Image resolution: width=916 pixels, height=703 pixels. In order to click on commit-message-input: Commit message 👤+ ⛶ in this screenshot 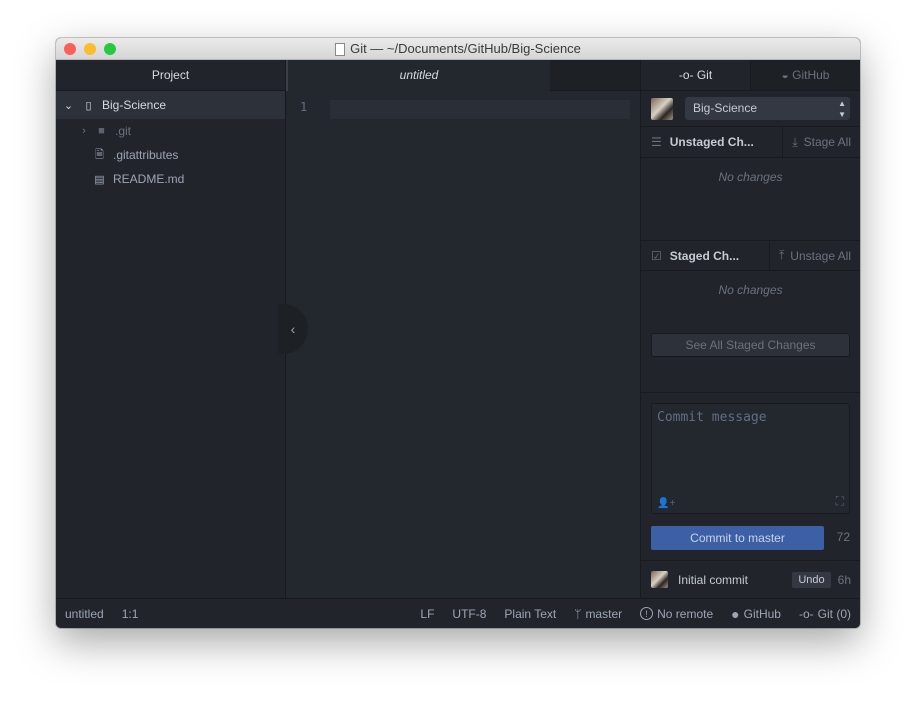, I will do `click(750, 458)`.